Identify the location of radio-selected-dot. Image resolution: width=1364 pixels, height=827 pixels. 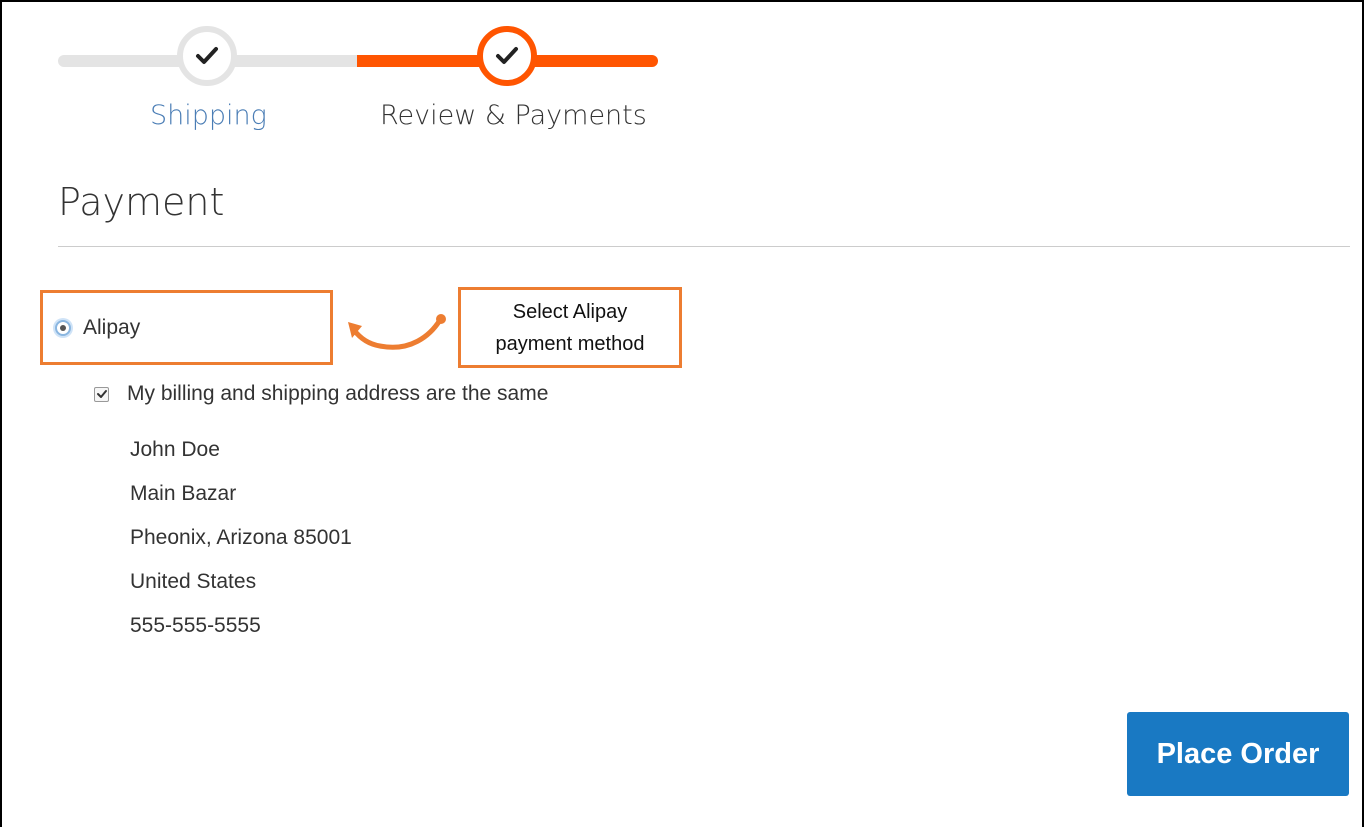
(63, 328).